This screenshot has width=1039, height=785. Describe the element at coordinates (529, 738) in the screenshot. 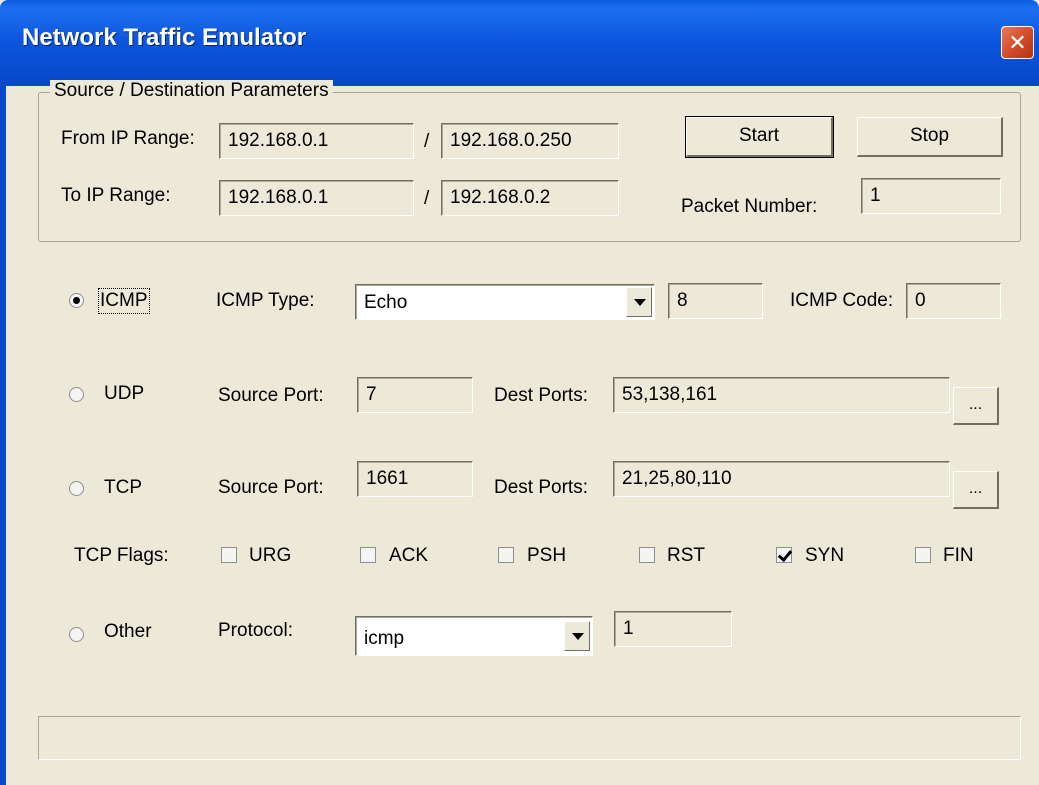

I see `status-bar` at that location.